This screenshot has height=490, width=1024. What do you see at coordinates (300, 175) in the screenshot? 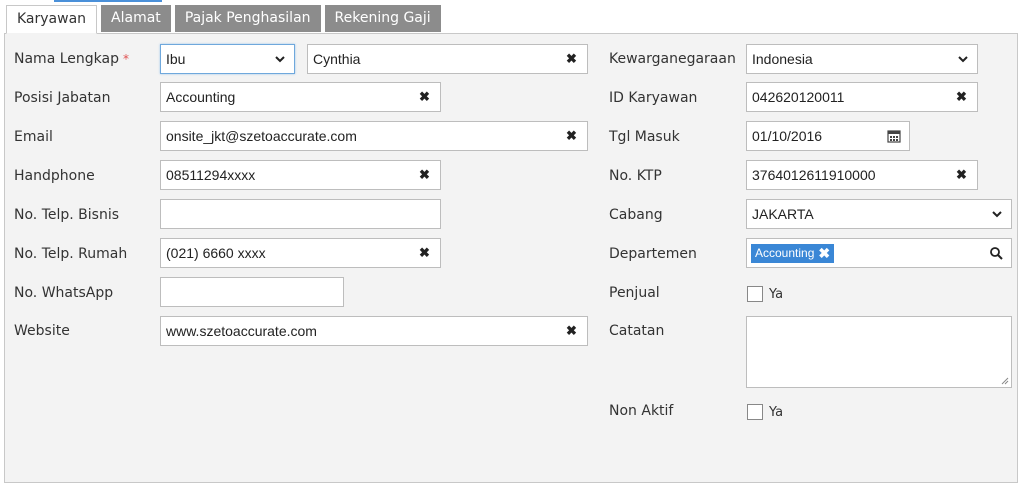
I see `handphone-input: 08511294xxxx ✖` at bounding box center [300, 175].